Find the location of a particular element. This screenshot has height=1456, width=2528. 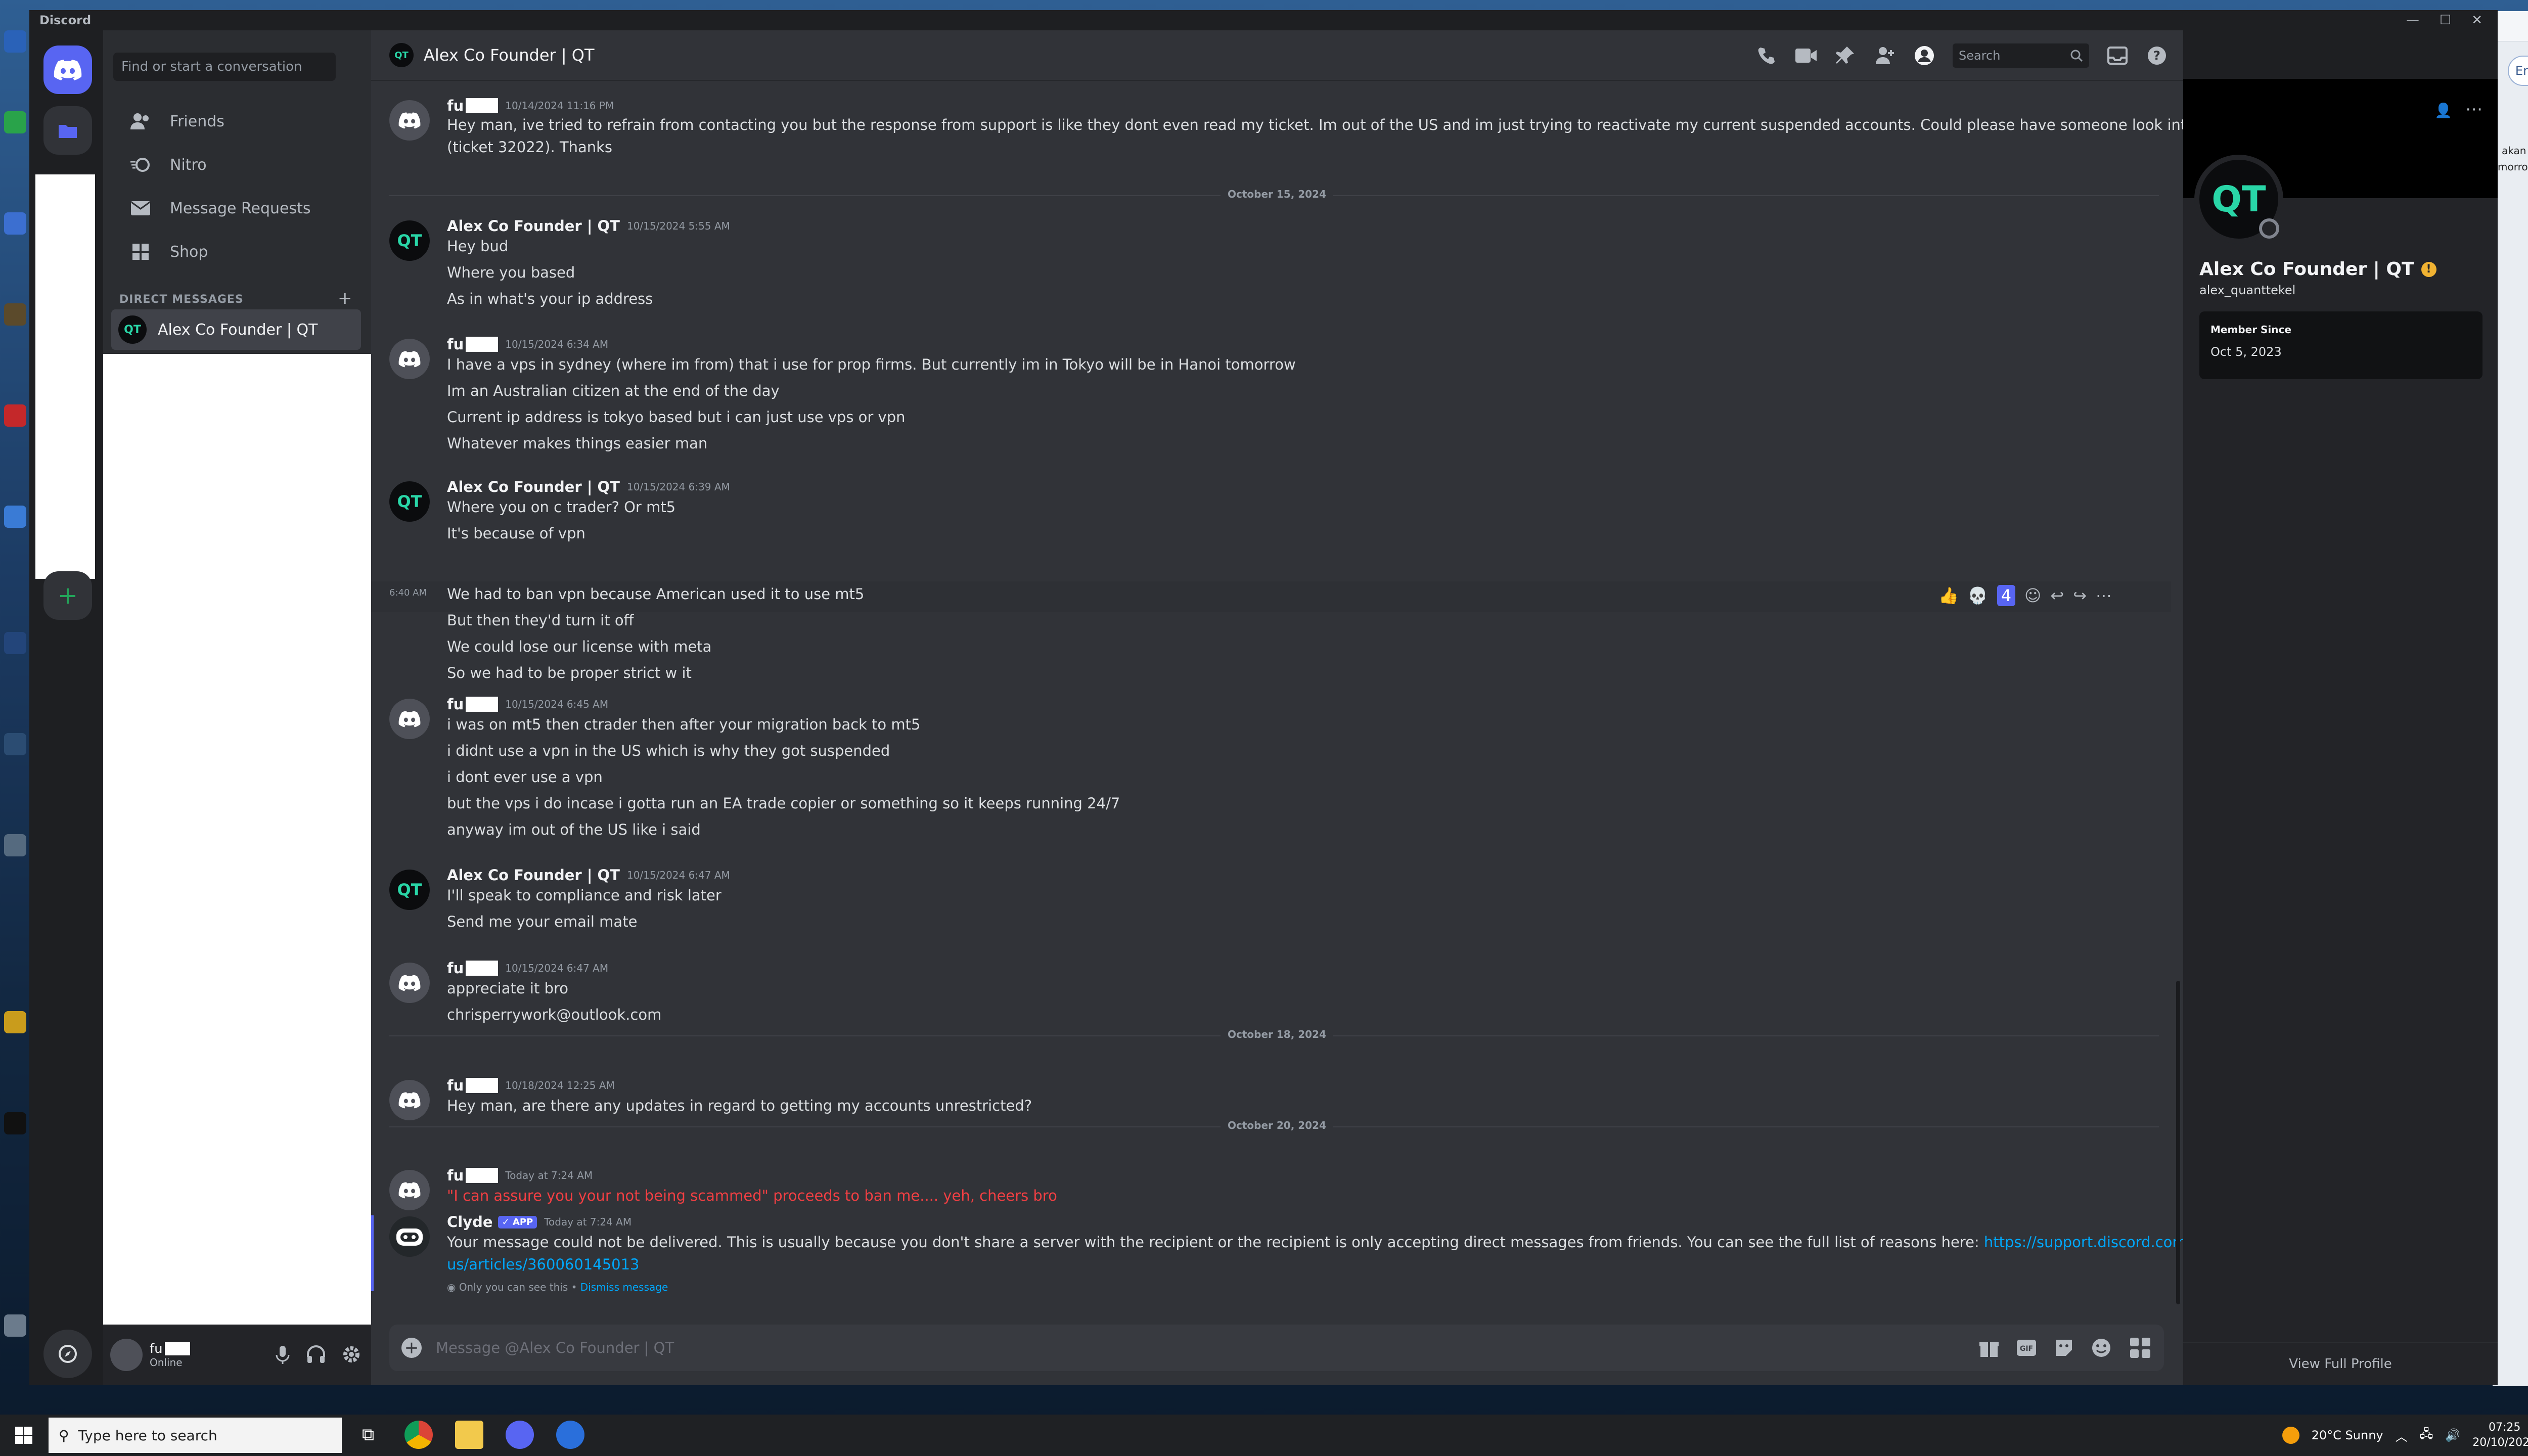

message-timestamp: 10/14/2024 11:16 PM is located at coordinates (560, 106).